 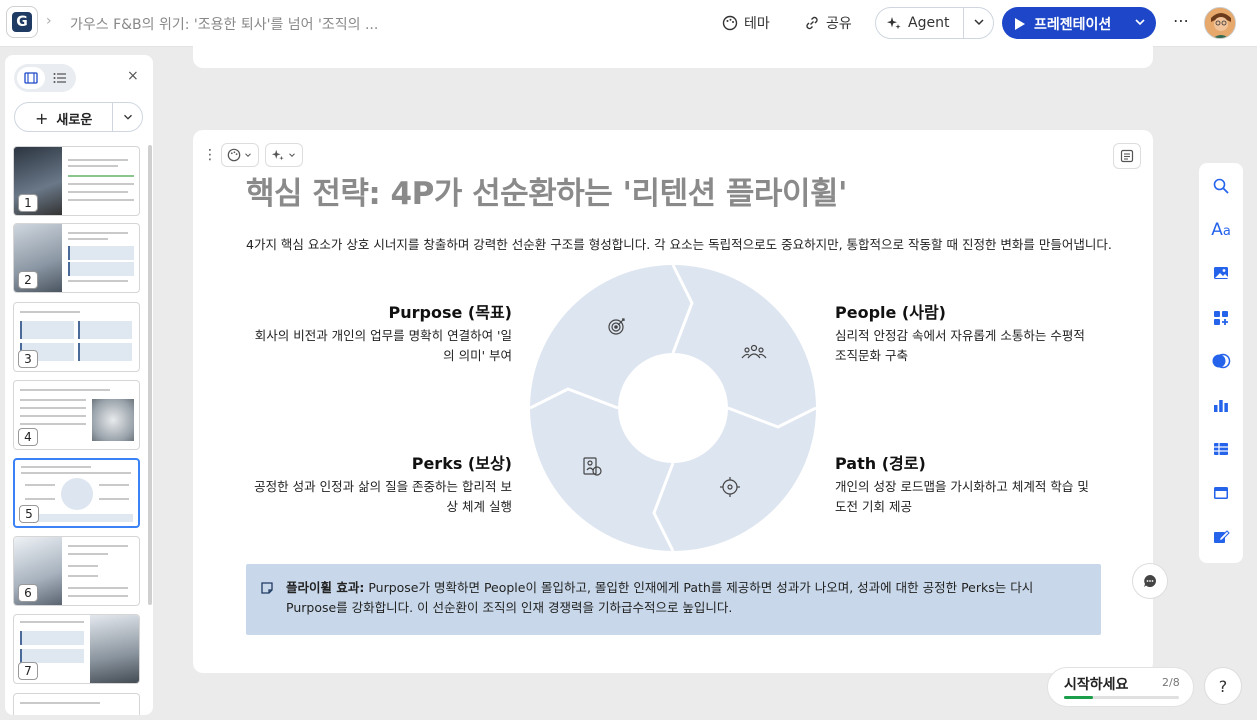 I want to click on table-icon, so click(x=1221, y=449).